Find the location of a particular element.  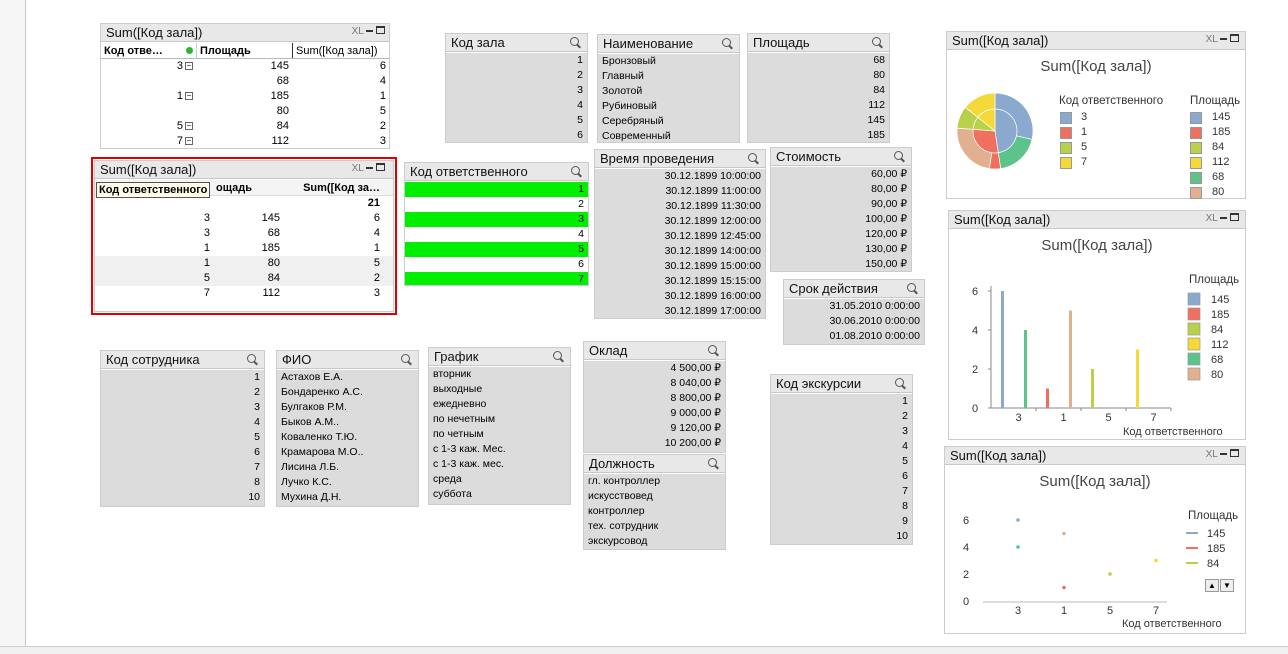

column-header-sum: Sum([Код зала]) is located at coordinates (340, 50).